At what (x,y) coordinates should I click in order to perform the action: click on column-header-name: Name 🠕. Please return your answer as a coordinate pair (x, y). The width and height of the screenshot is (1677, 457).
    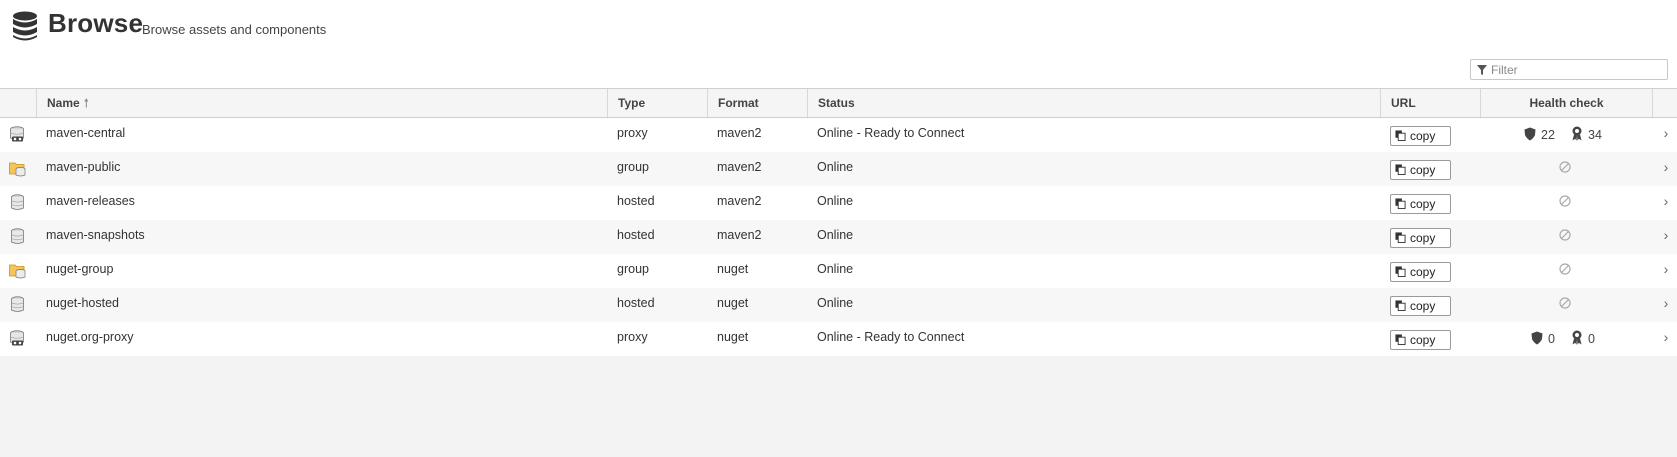
    Looking at the image, I should click on (321, 103).